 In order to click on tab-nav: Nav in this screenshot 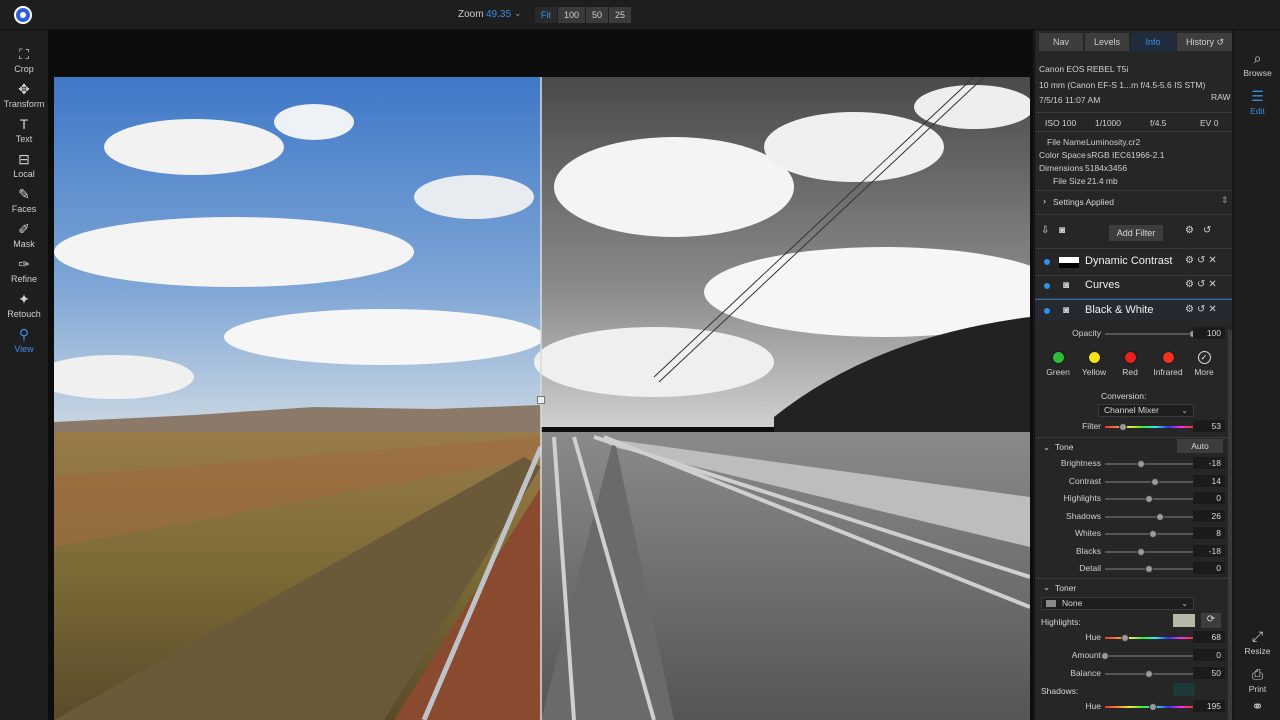, I will do `click(1061, 42)`.